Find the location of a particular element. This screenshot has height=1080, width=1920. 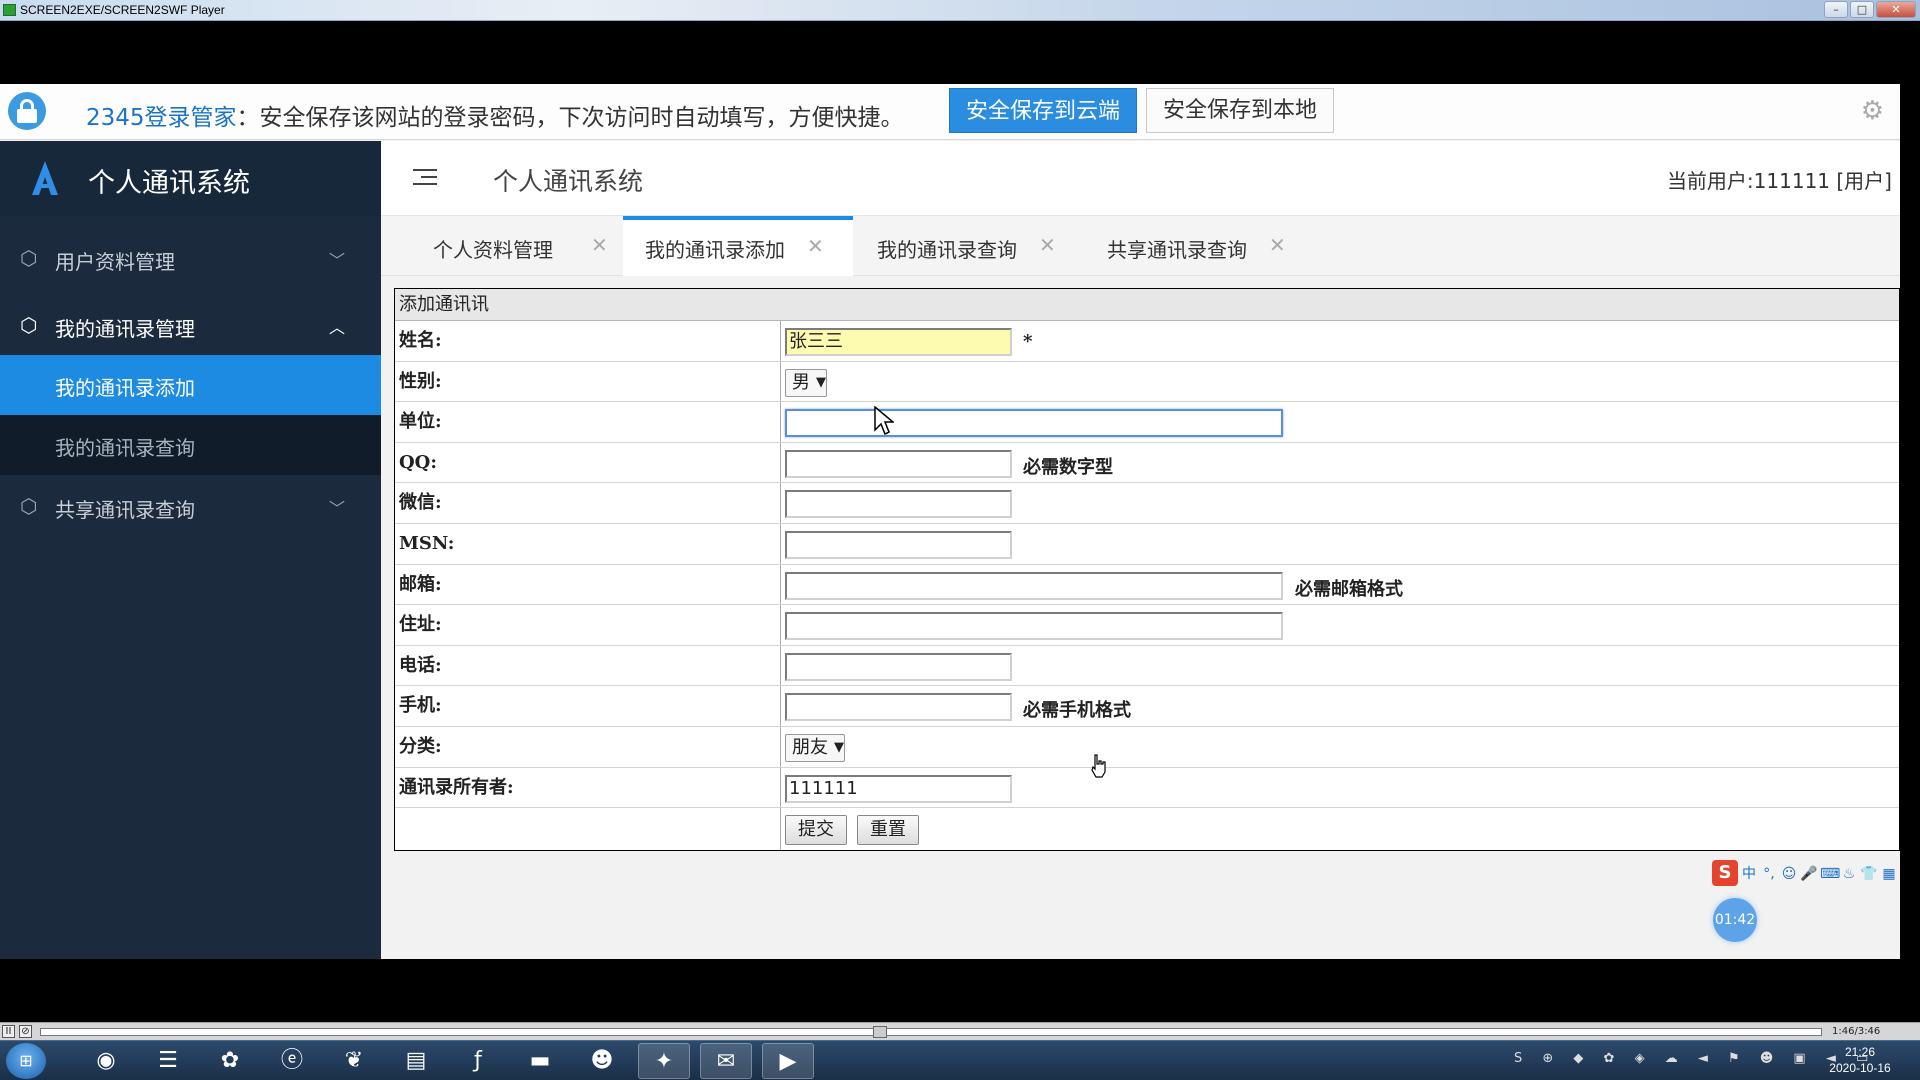

mobile-input is located at coordinates (898, 707).